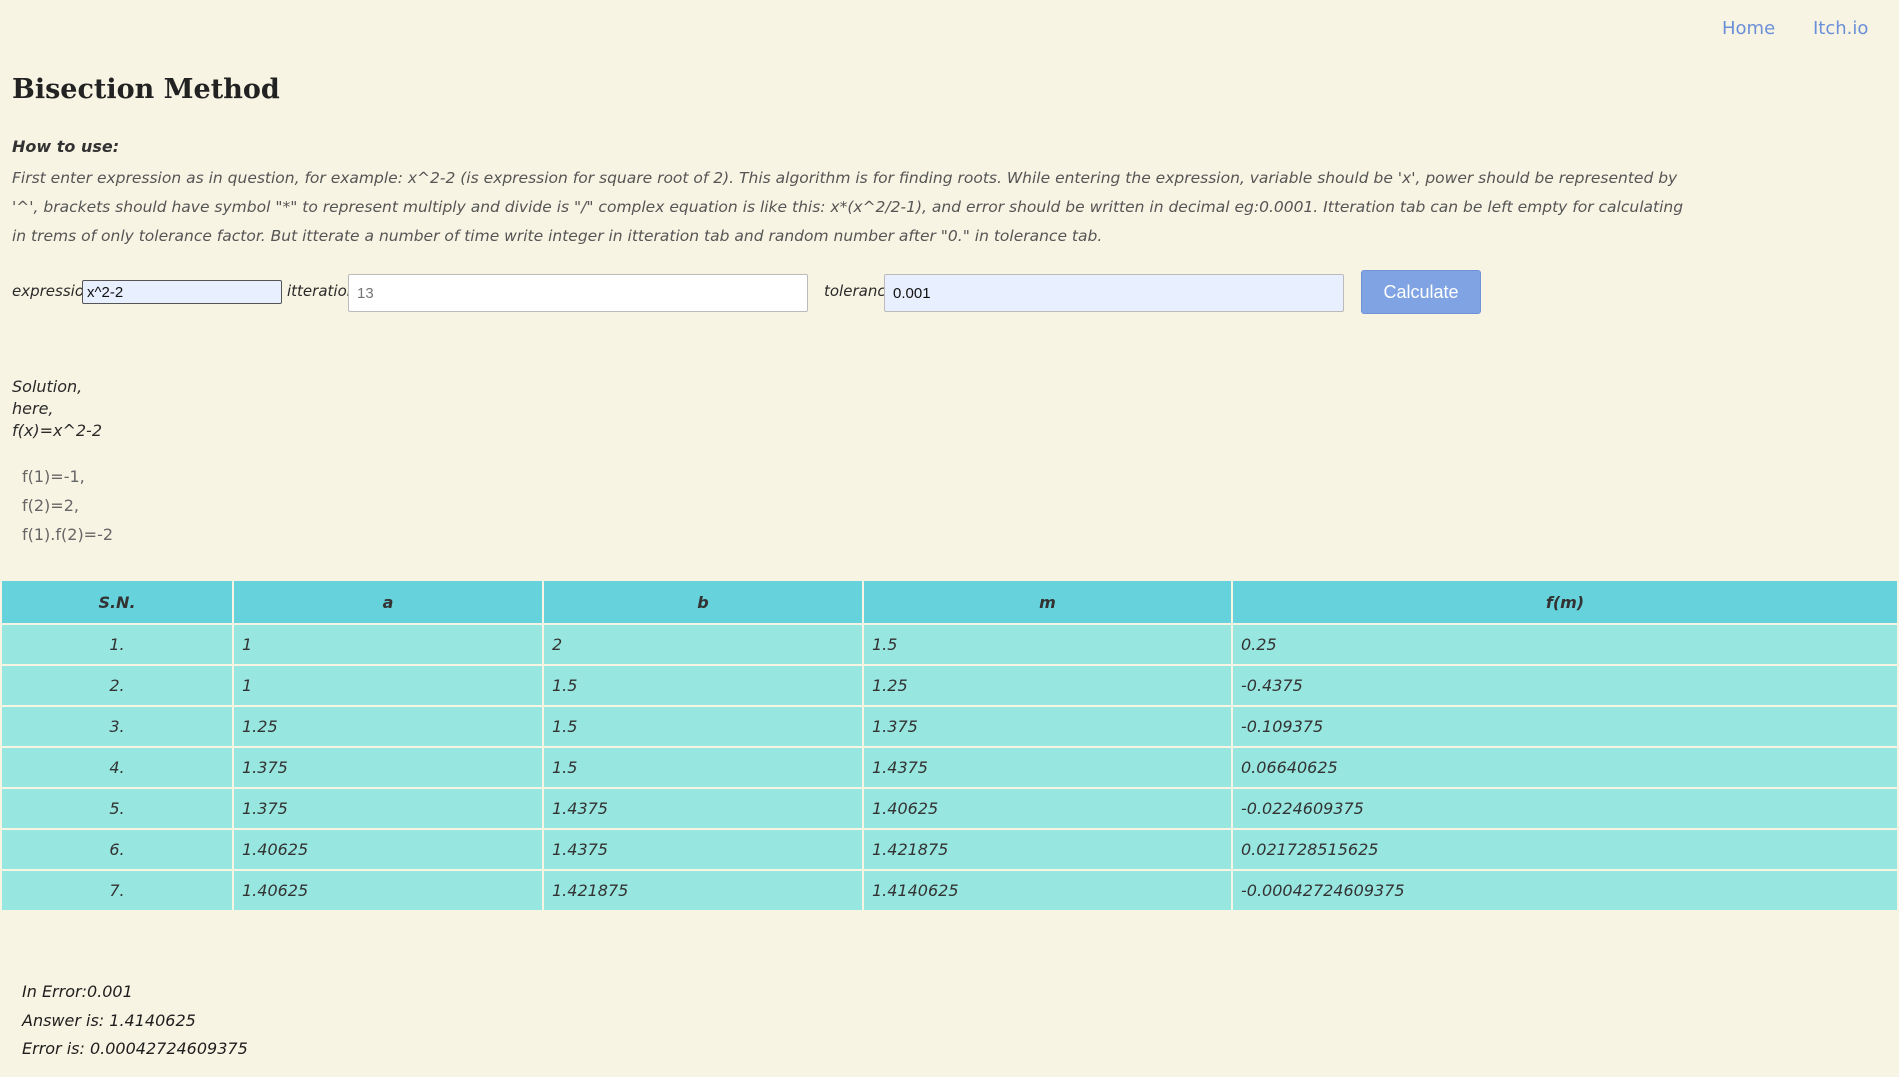  I want to click on header-sn: S.N., so click(117, 602).